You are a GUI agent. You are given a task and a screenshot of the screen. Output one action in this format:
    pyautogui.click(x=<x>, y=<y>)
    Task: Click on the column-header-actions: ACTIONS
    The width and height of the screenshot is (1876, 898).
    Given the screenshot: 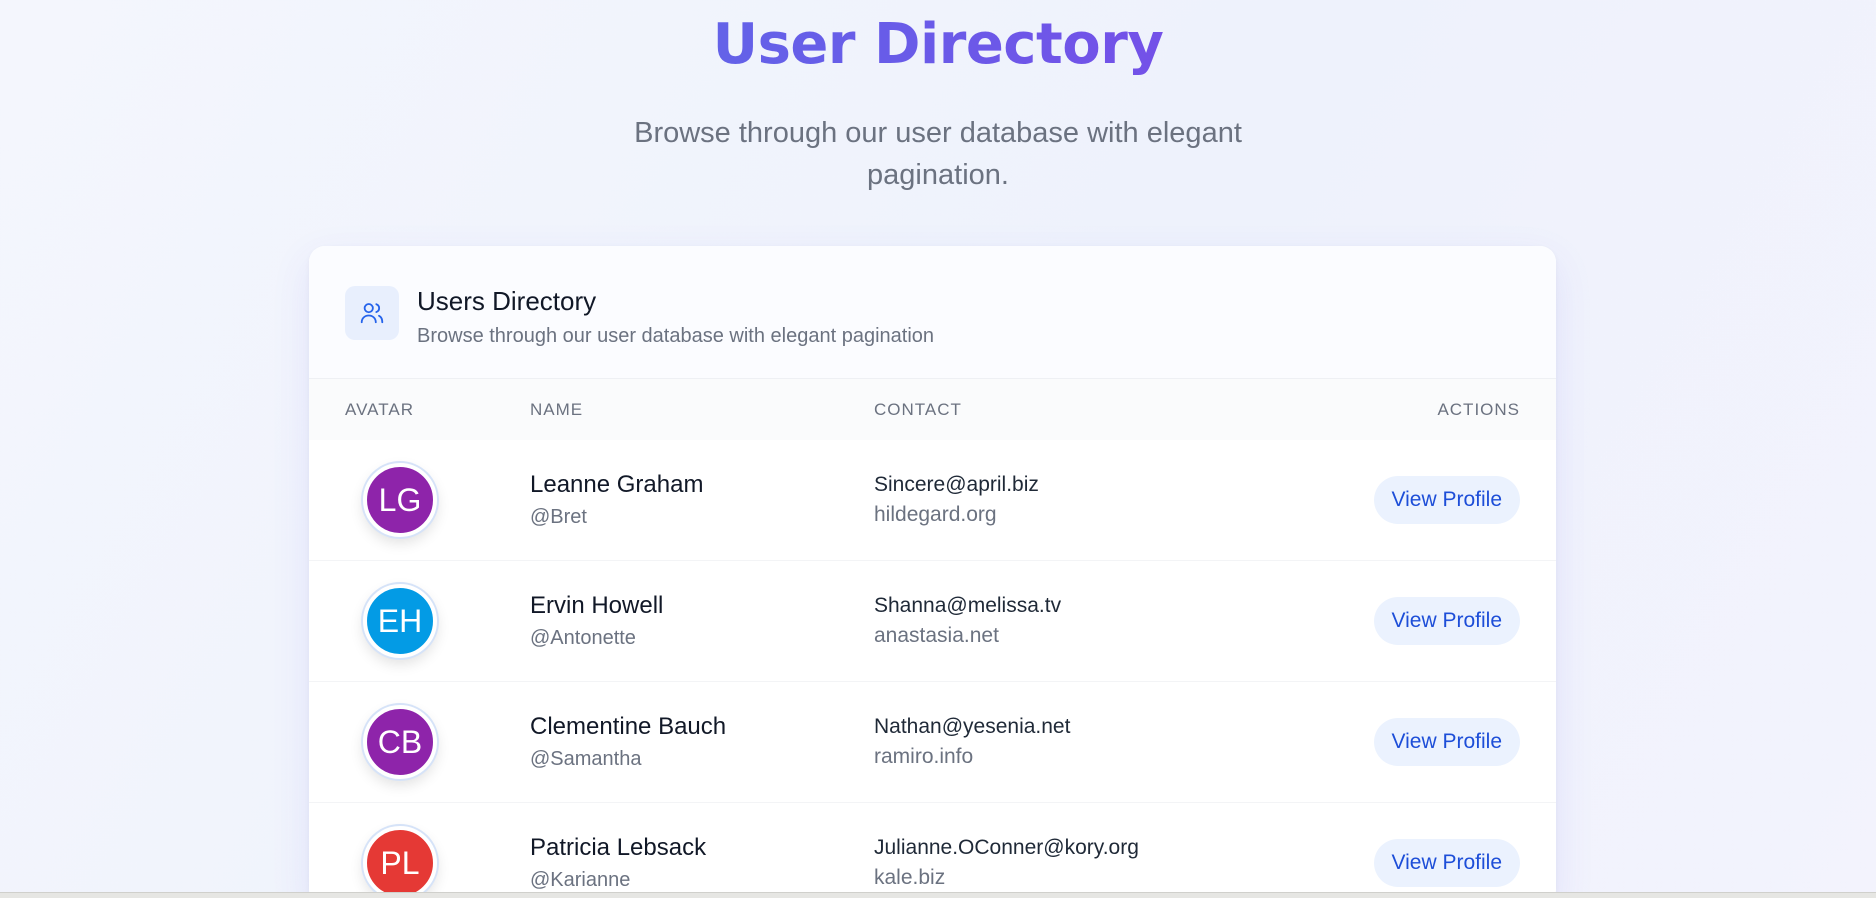 What is the action you would take?
    pyautogui.click(x=1478, y=409)
    